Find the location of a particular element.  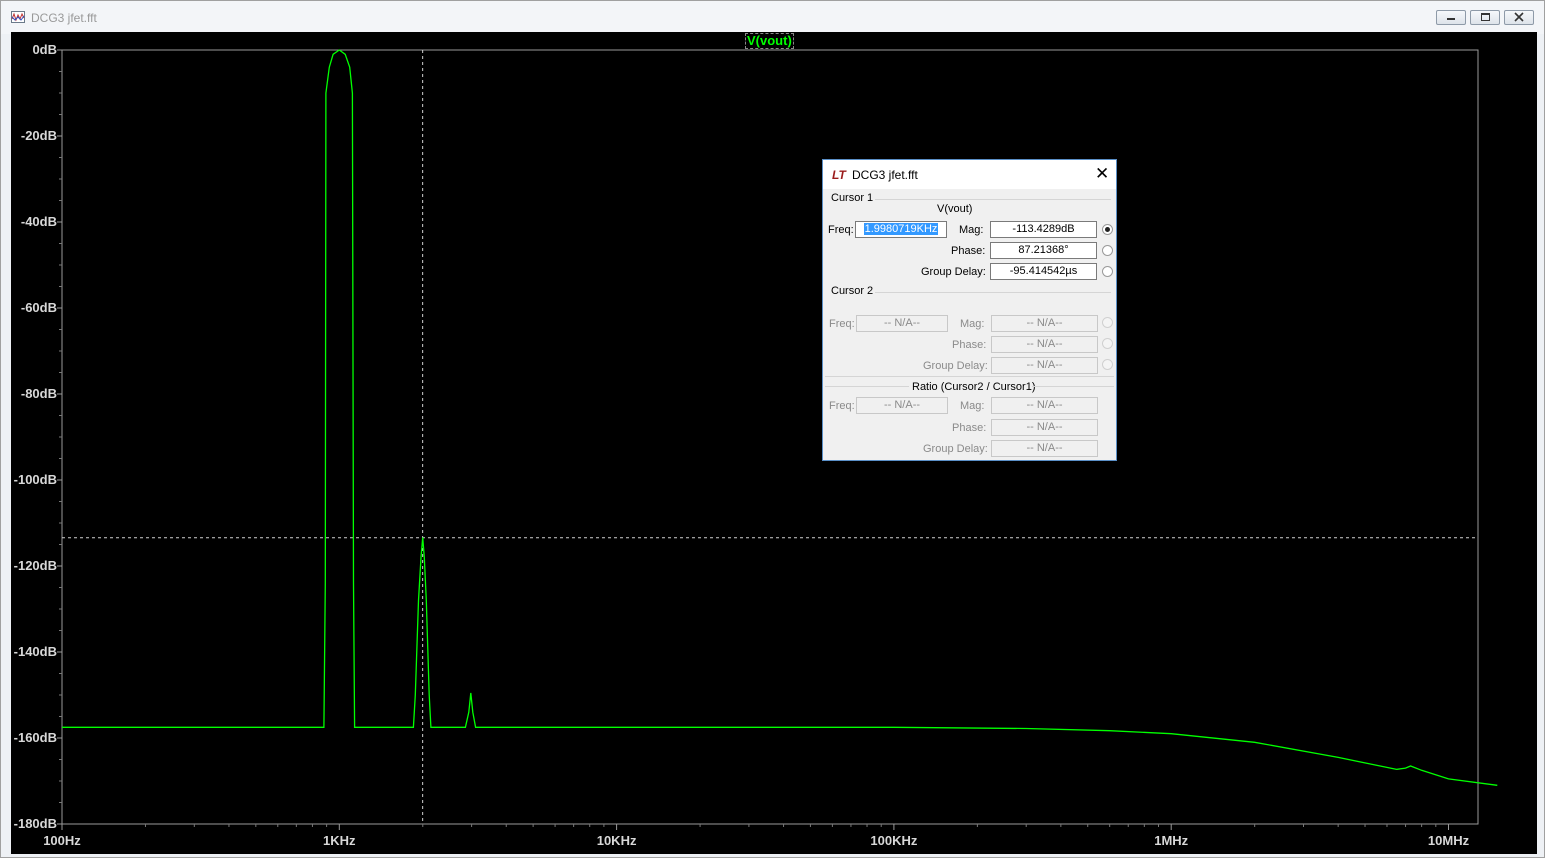

window-title: DCG3 jfet.fft is located at coordinates (64, 18).